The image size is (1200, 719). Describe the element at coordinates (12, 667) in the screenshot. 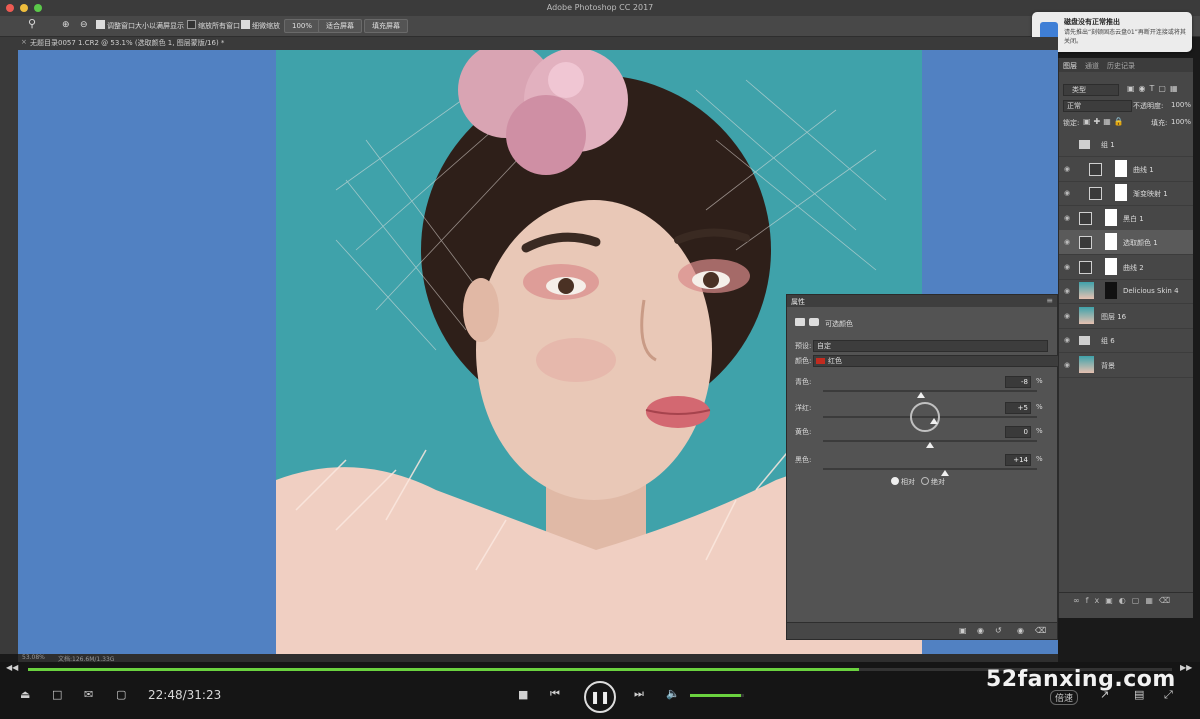

I see `rewind-icon: ◀◀` at that location.